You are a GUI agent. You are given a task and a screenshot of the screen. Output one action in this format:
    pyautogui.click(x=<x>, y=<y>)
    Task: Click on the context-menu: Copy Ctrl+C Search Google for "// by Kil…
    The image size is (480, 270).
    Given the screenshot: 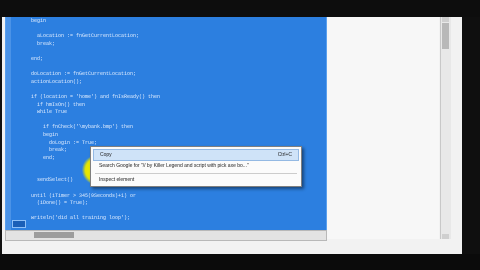 What is the action you would take?
    pyautogui.click(x=196, y=166)
    